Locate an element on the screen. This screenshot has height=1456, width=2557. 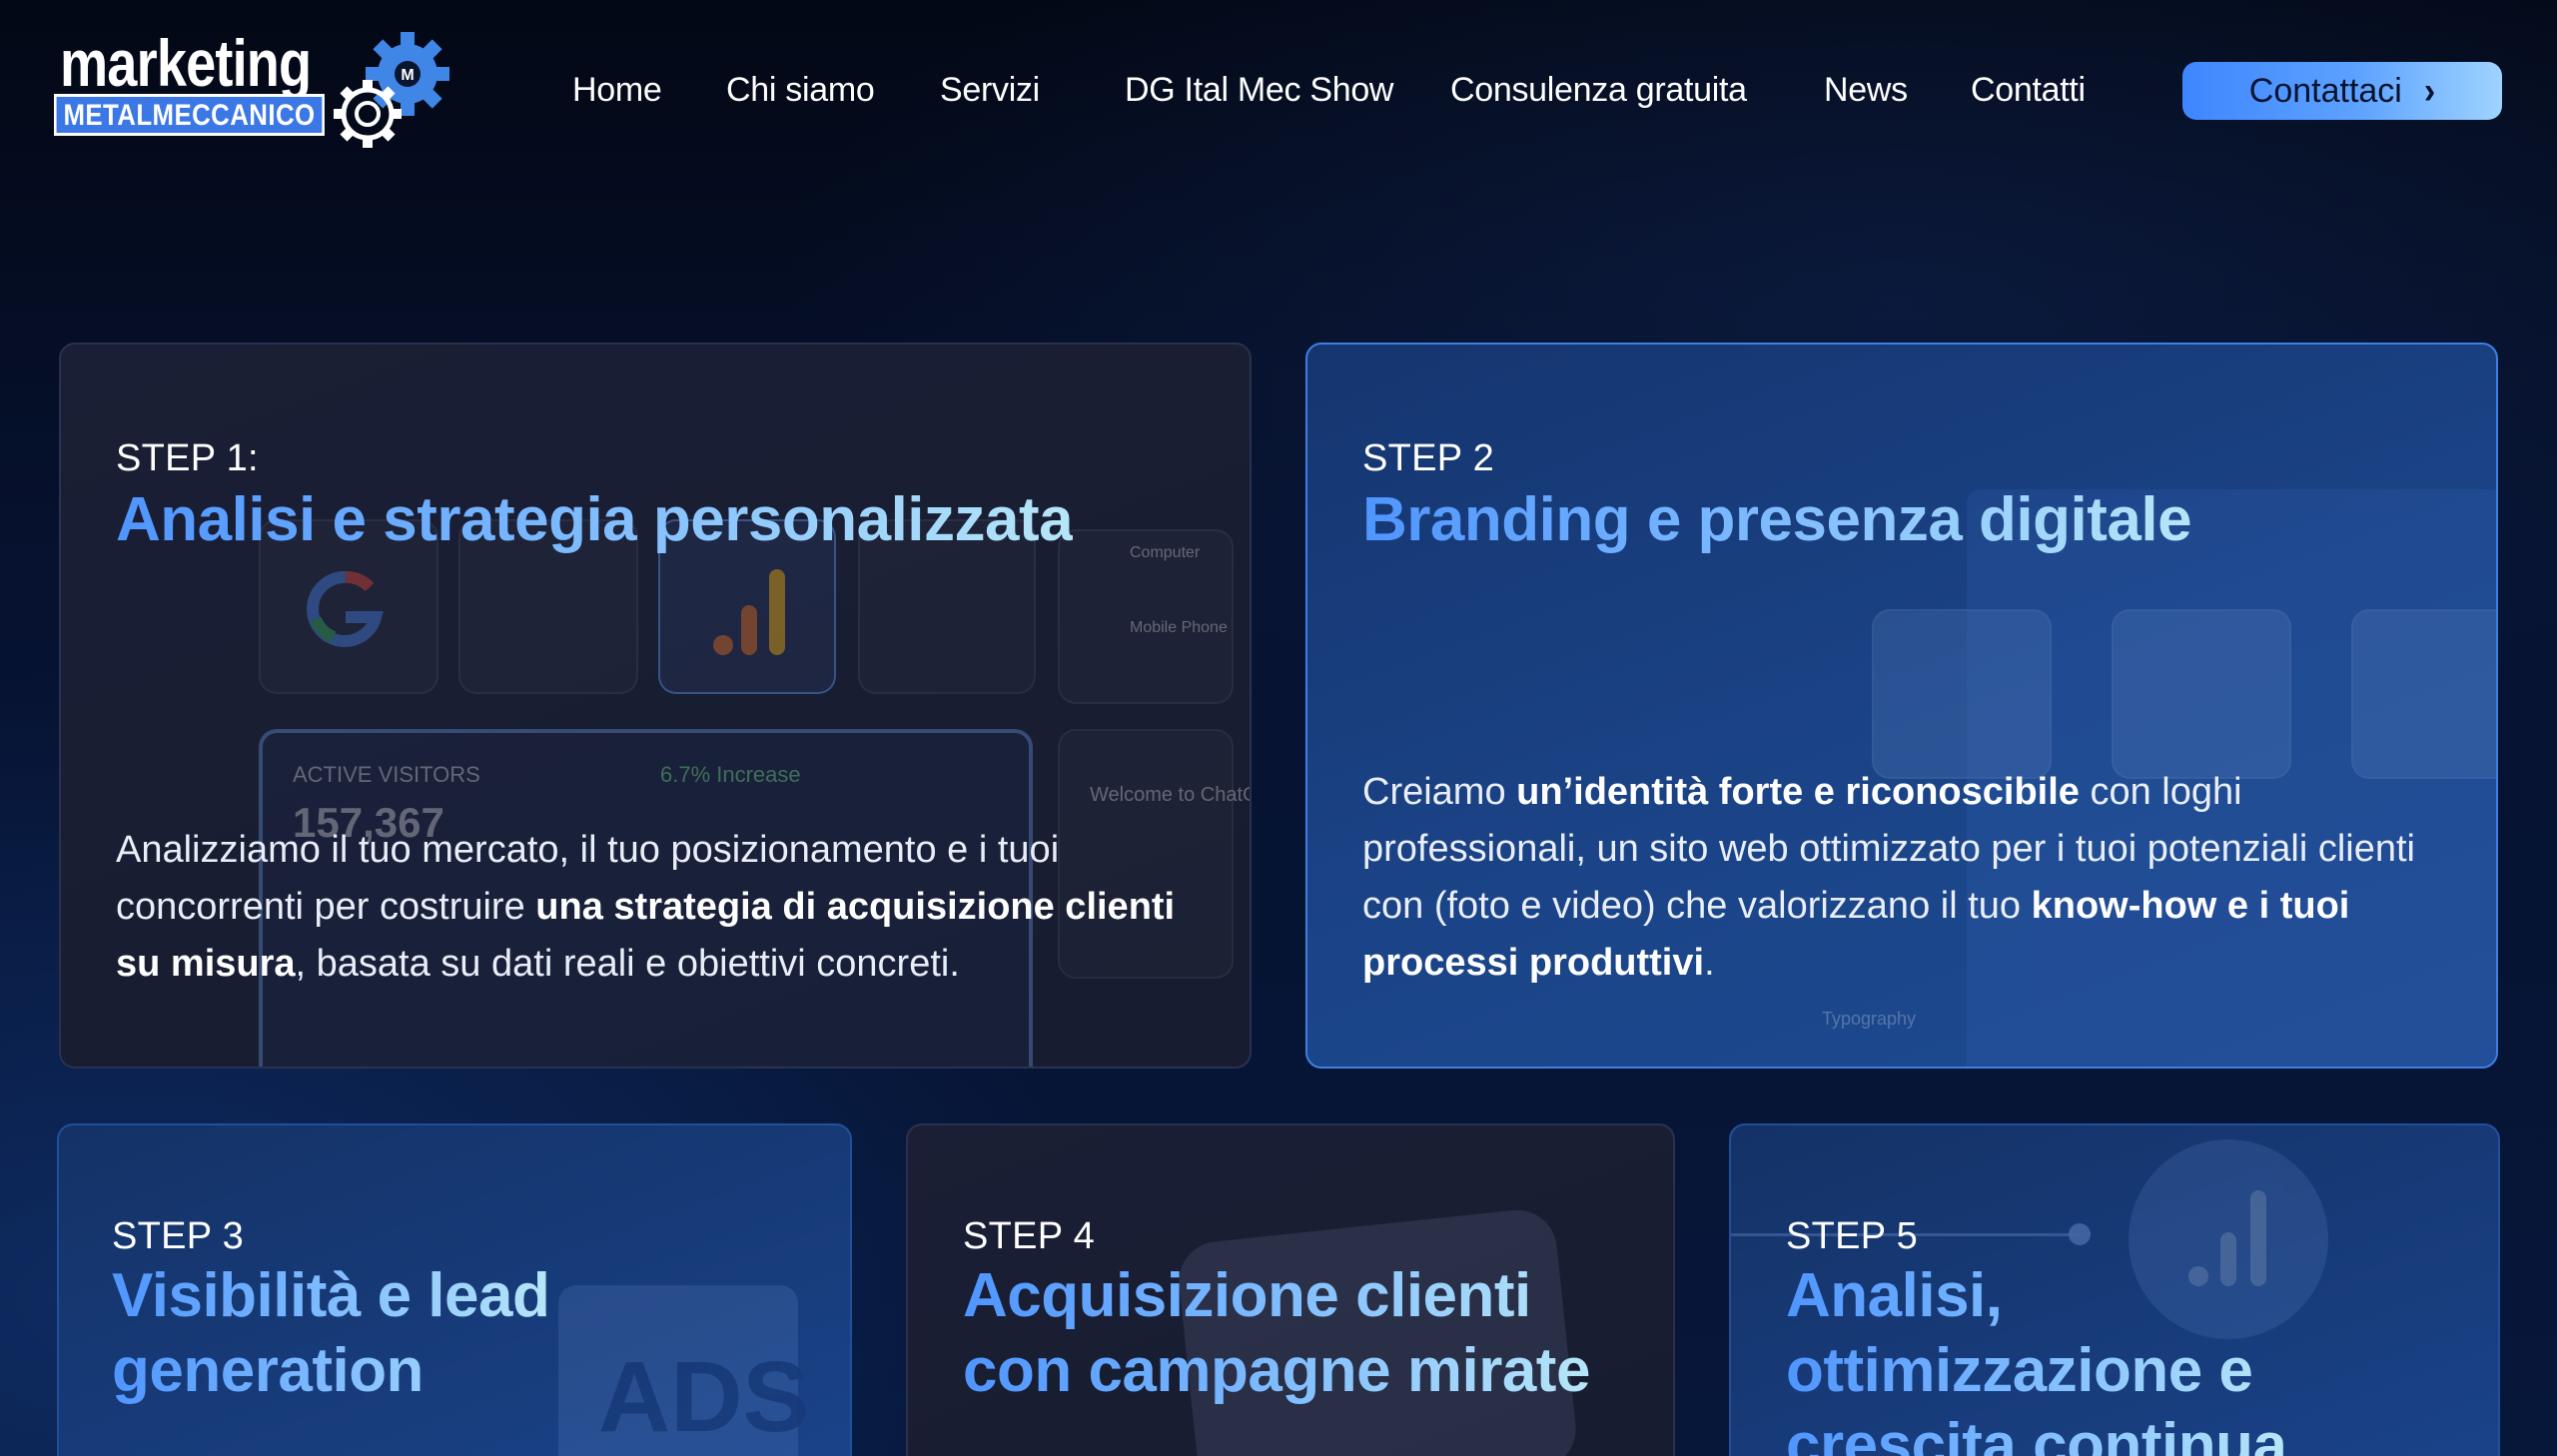
contattaci-button: Contattaci › is located at coordinates (2342, 91).